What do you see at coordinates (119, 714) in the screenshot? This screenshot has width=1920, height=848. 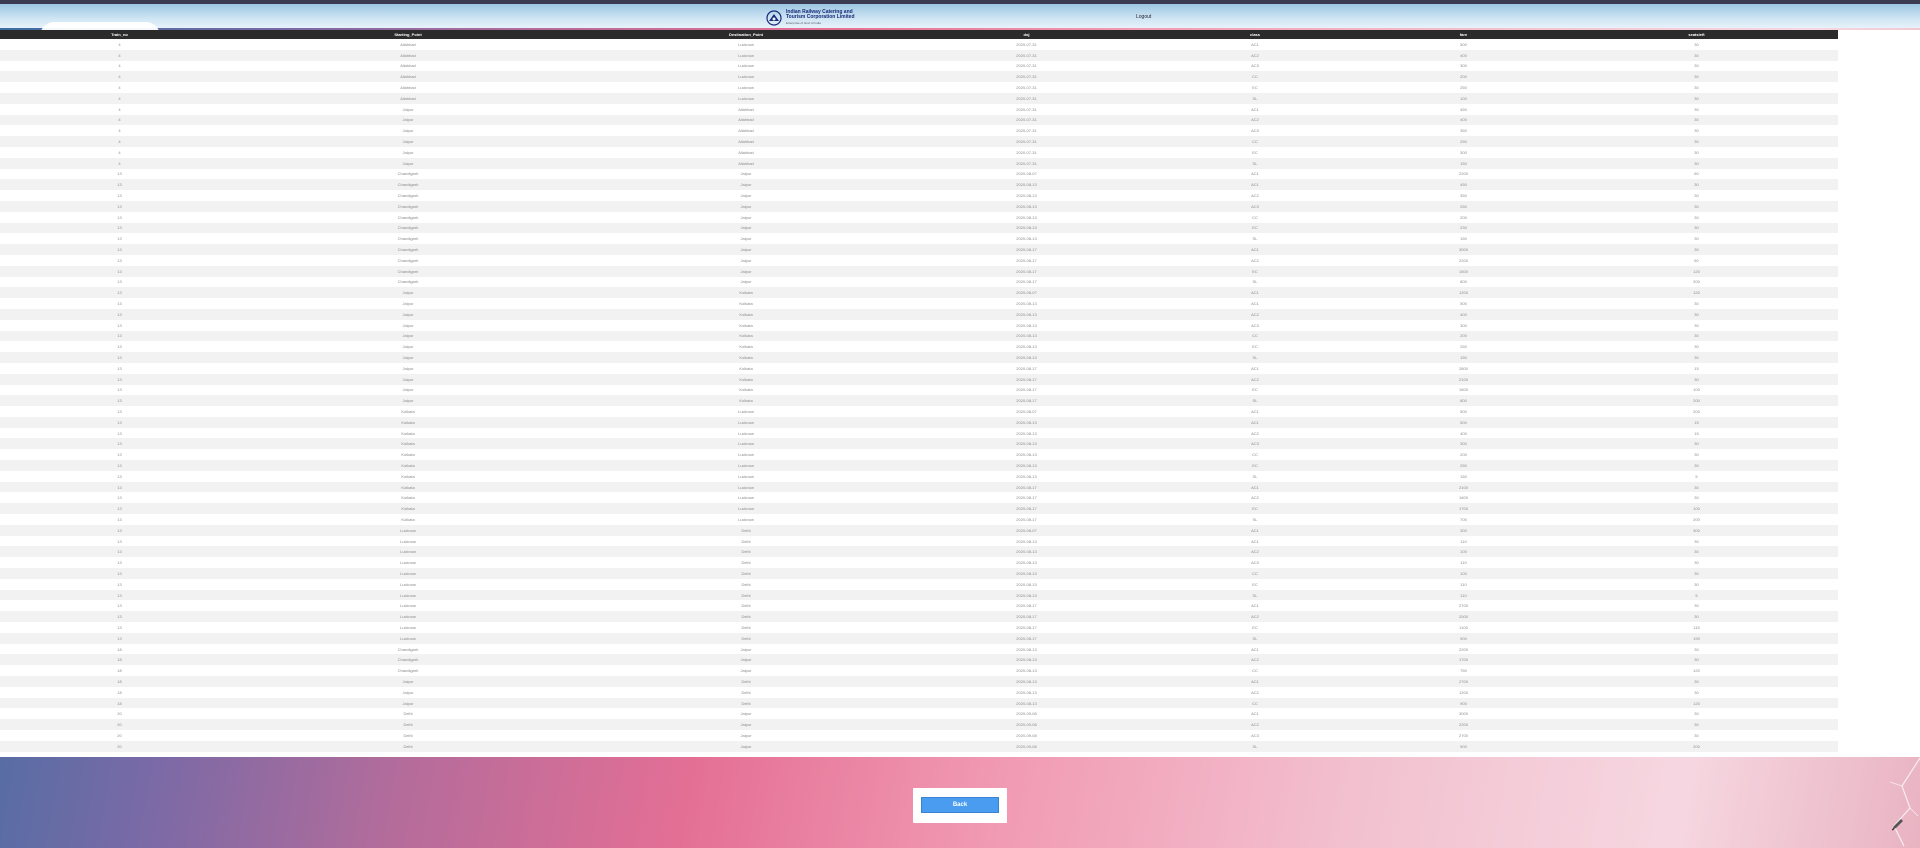 I see `table-cell: 20` at bounding box center [119, 714].